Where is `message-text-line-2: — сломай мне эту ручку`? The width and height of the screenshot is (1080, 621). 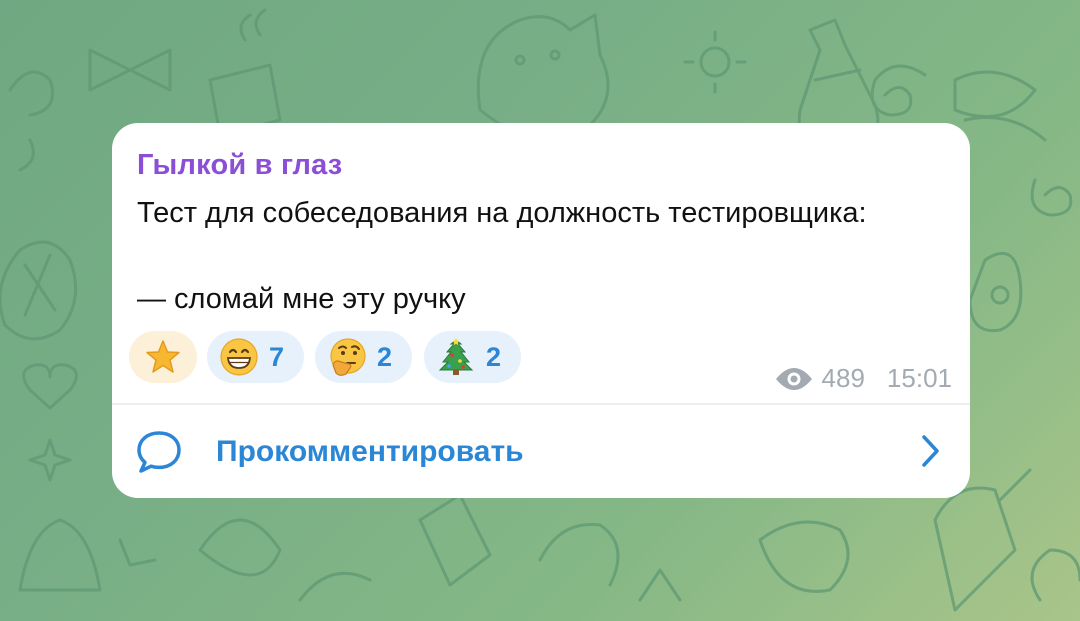 message-text-line-2: — сломай мне эту ручку is located at coordinates (301, 299).